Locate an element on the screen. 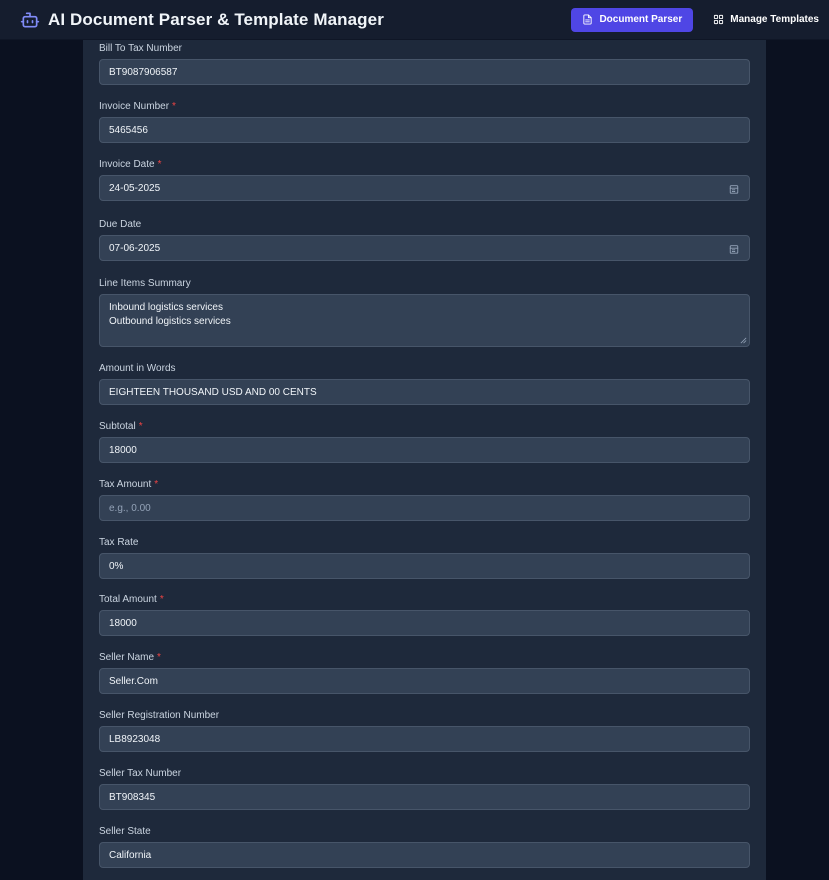  invoice-date-input: 24-05-2025 is located at coordinates (424, 188).